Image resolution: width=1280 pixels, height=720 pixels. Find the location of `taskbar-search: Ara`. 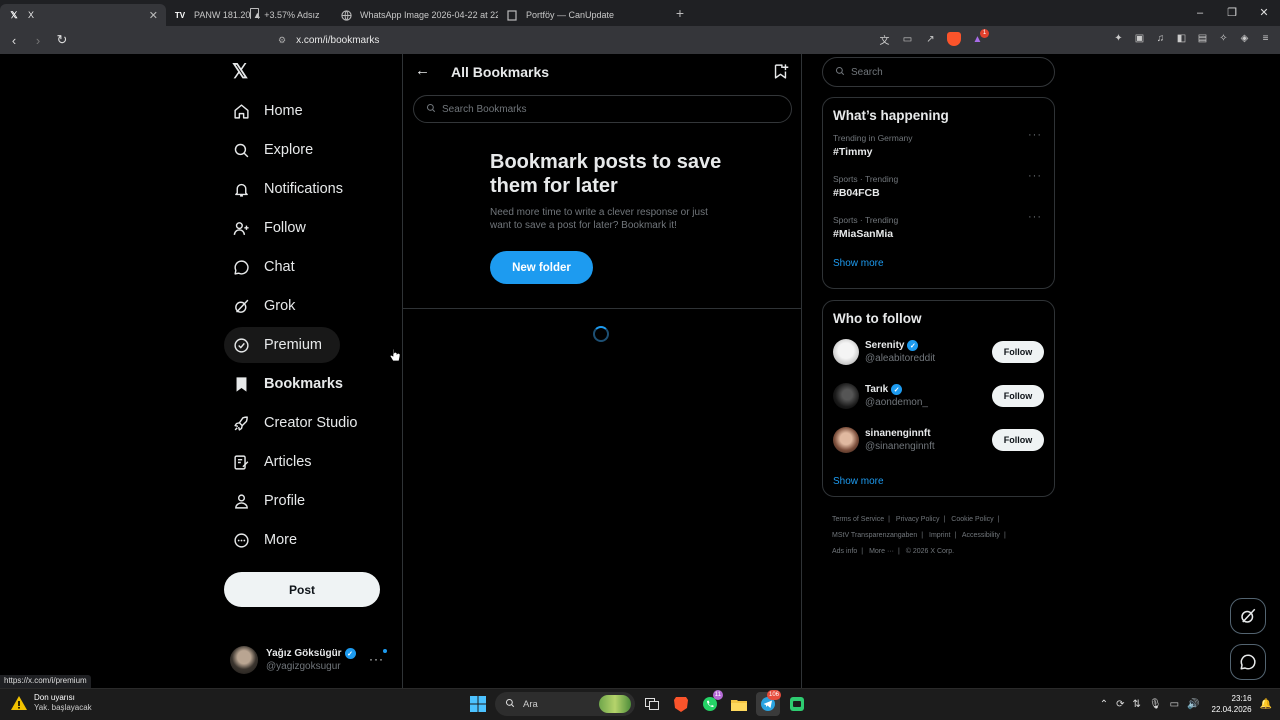

taskbar-search: Ara is located at coordinates (565, 704).